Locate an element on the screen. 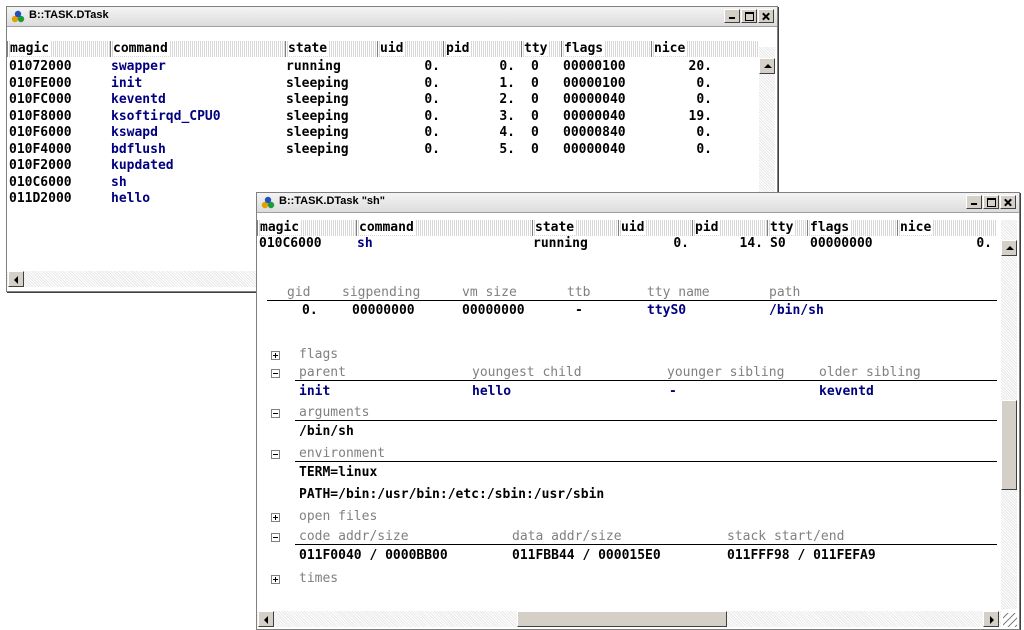 This screenshot has height=630, width=1024. table-row: 010FE000 init sleeping 0. 1. 0 00000100 0. is located at coordinates (383, 84).